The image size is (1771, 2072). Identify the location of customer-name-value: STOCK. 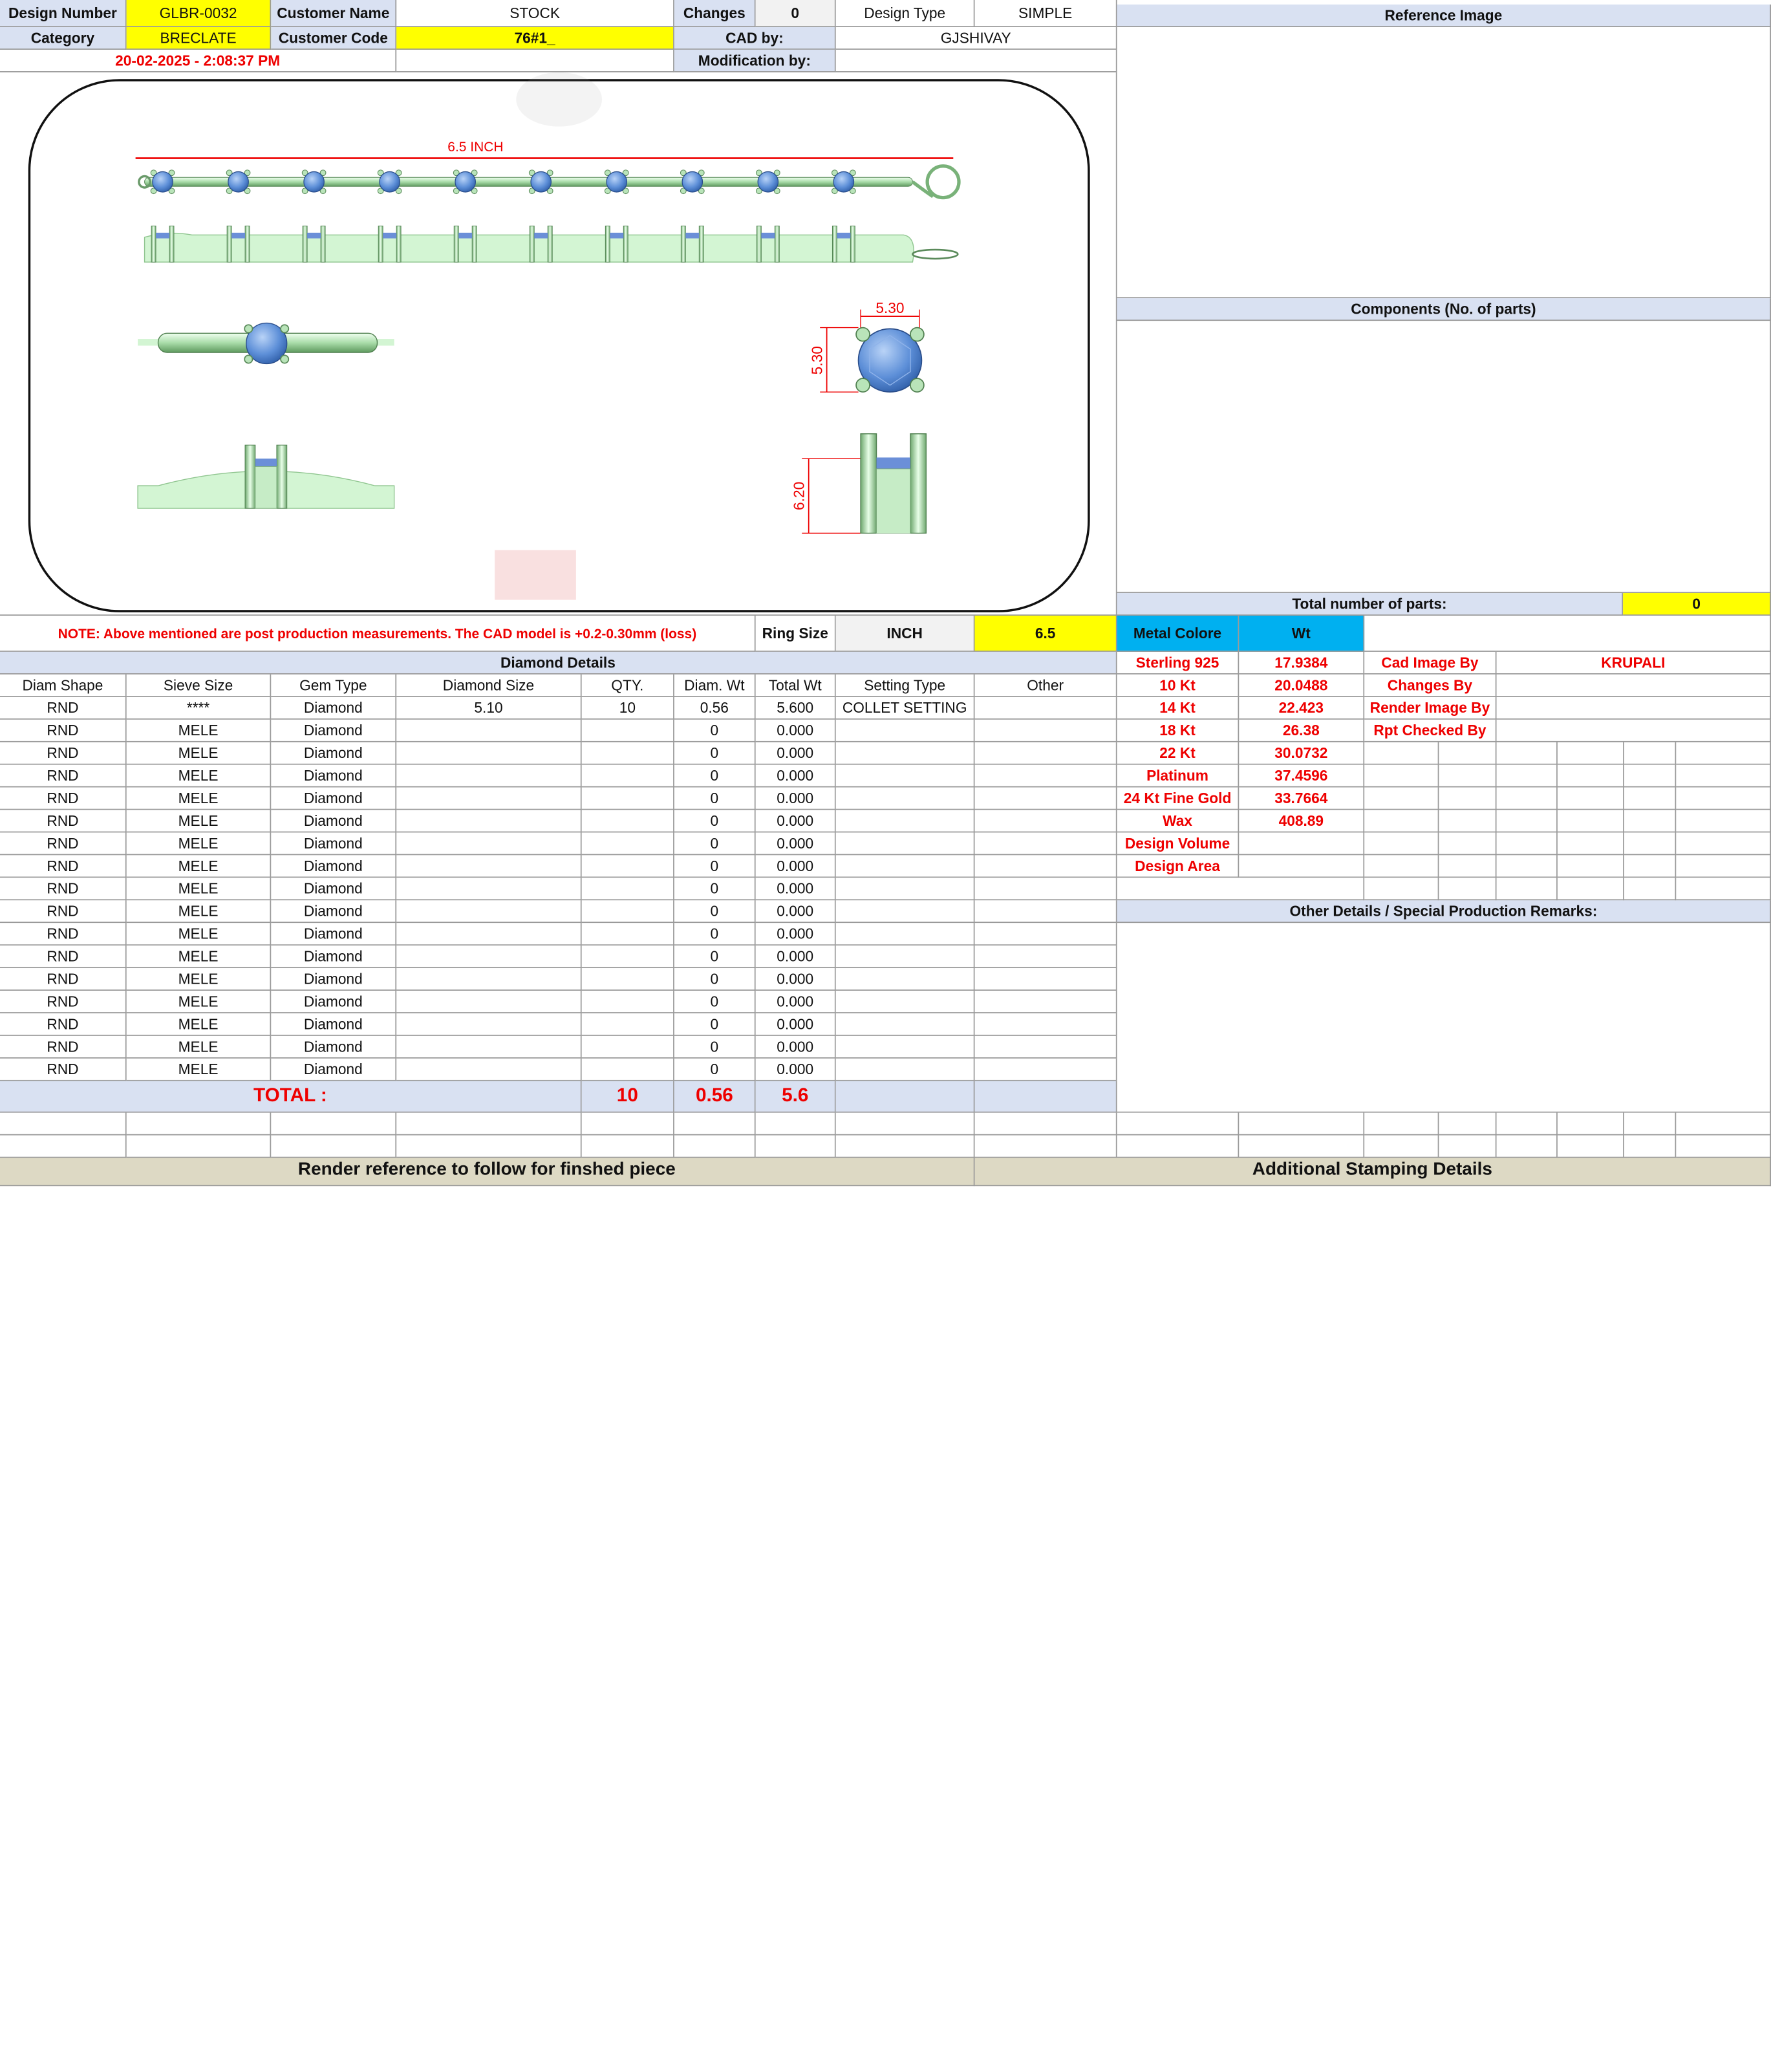
(535, 13).